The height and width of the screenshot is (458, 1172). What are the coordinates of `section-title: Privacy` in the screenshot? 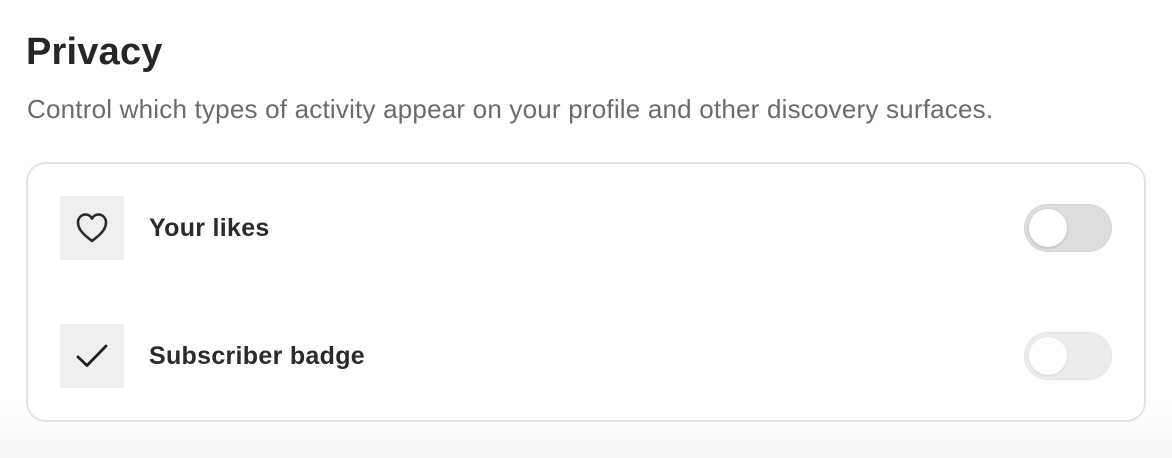 It's located at (94, 52).